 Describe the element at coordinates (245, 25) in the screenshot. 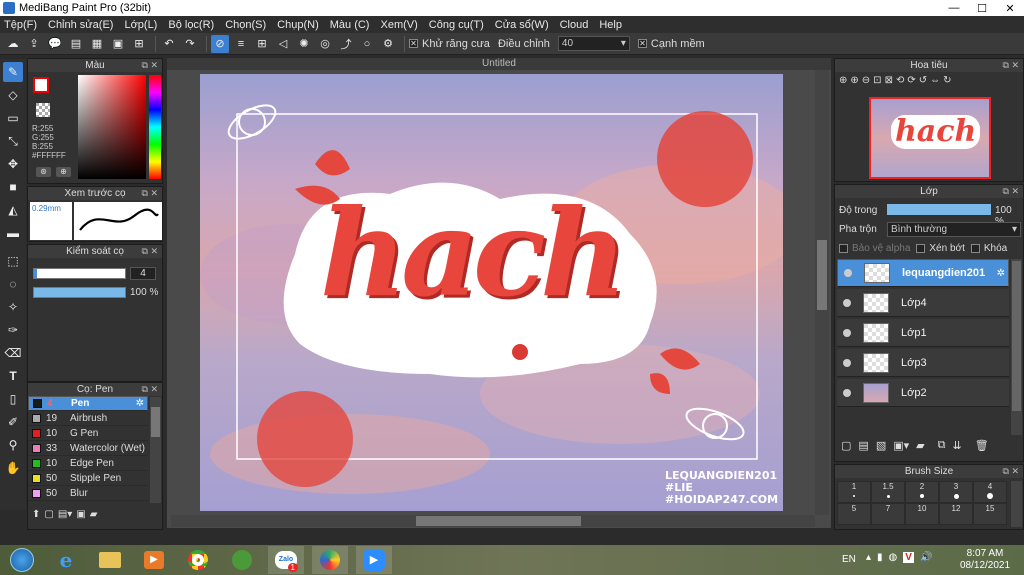

I see `menu-select: Chọn(S)` at that location.